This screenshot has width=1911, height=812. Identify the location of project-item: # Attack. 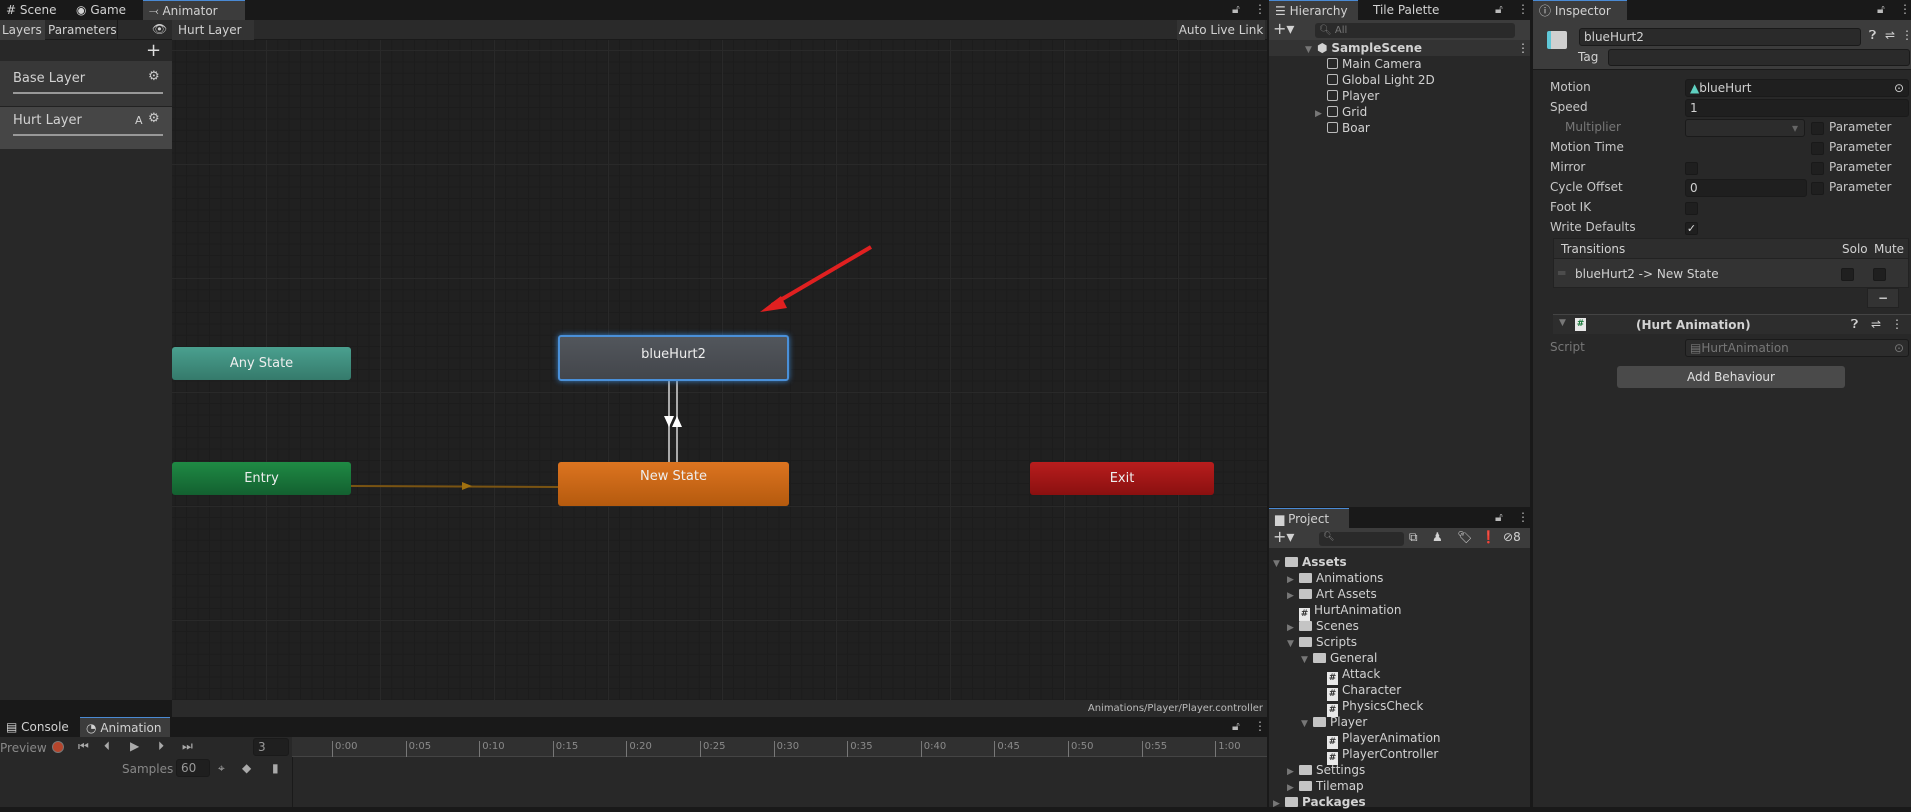
(1347, 675).